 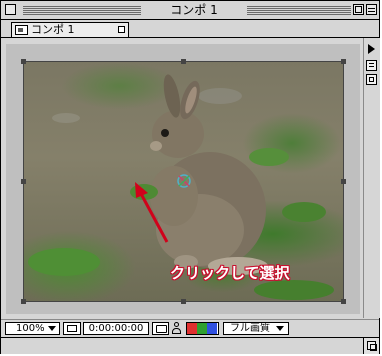 I want to click on view-options-icon, so click(x=371, y=79).